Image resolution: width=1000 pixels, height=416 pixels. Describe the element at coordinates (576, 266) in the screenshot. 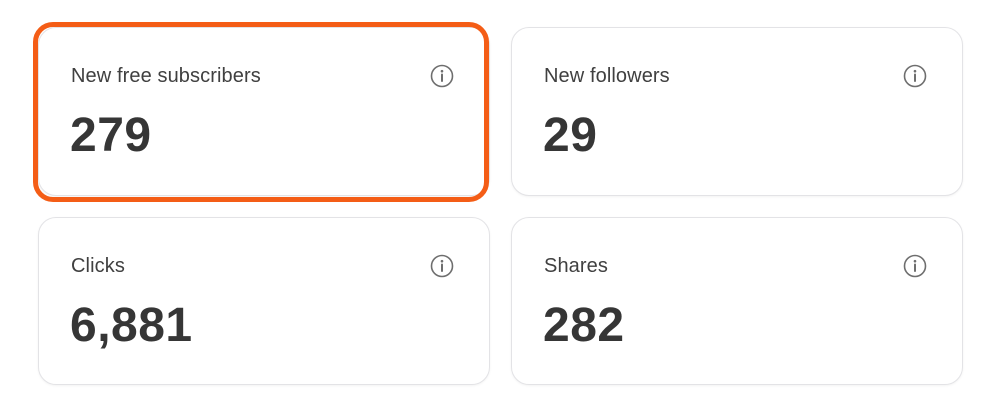

I see `stat-label: Shares` at that location.